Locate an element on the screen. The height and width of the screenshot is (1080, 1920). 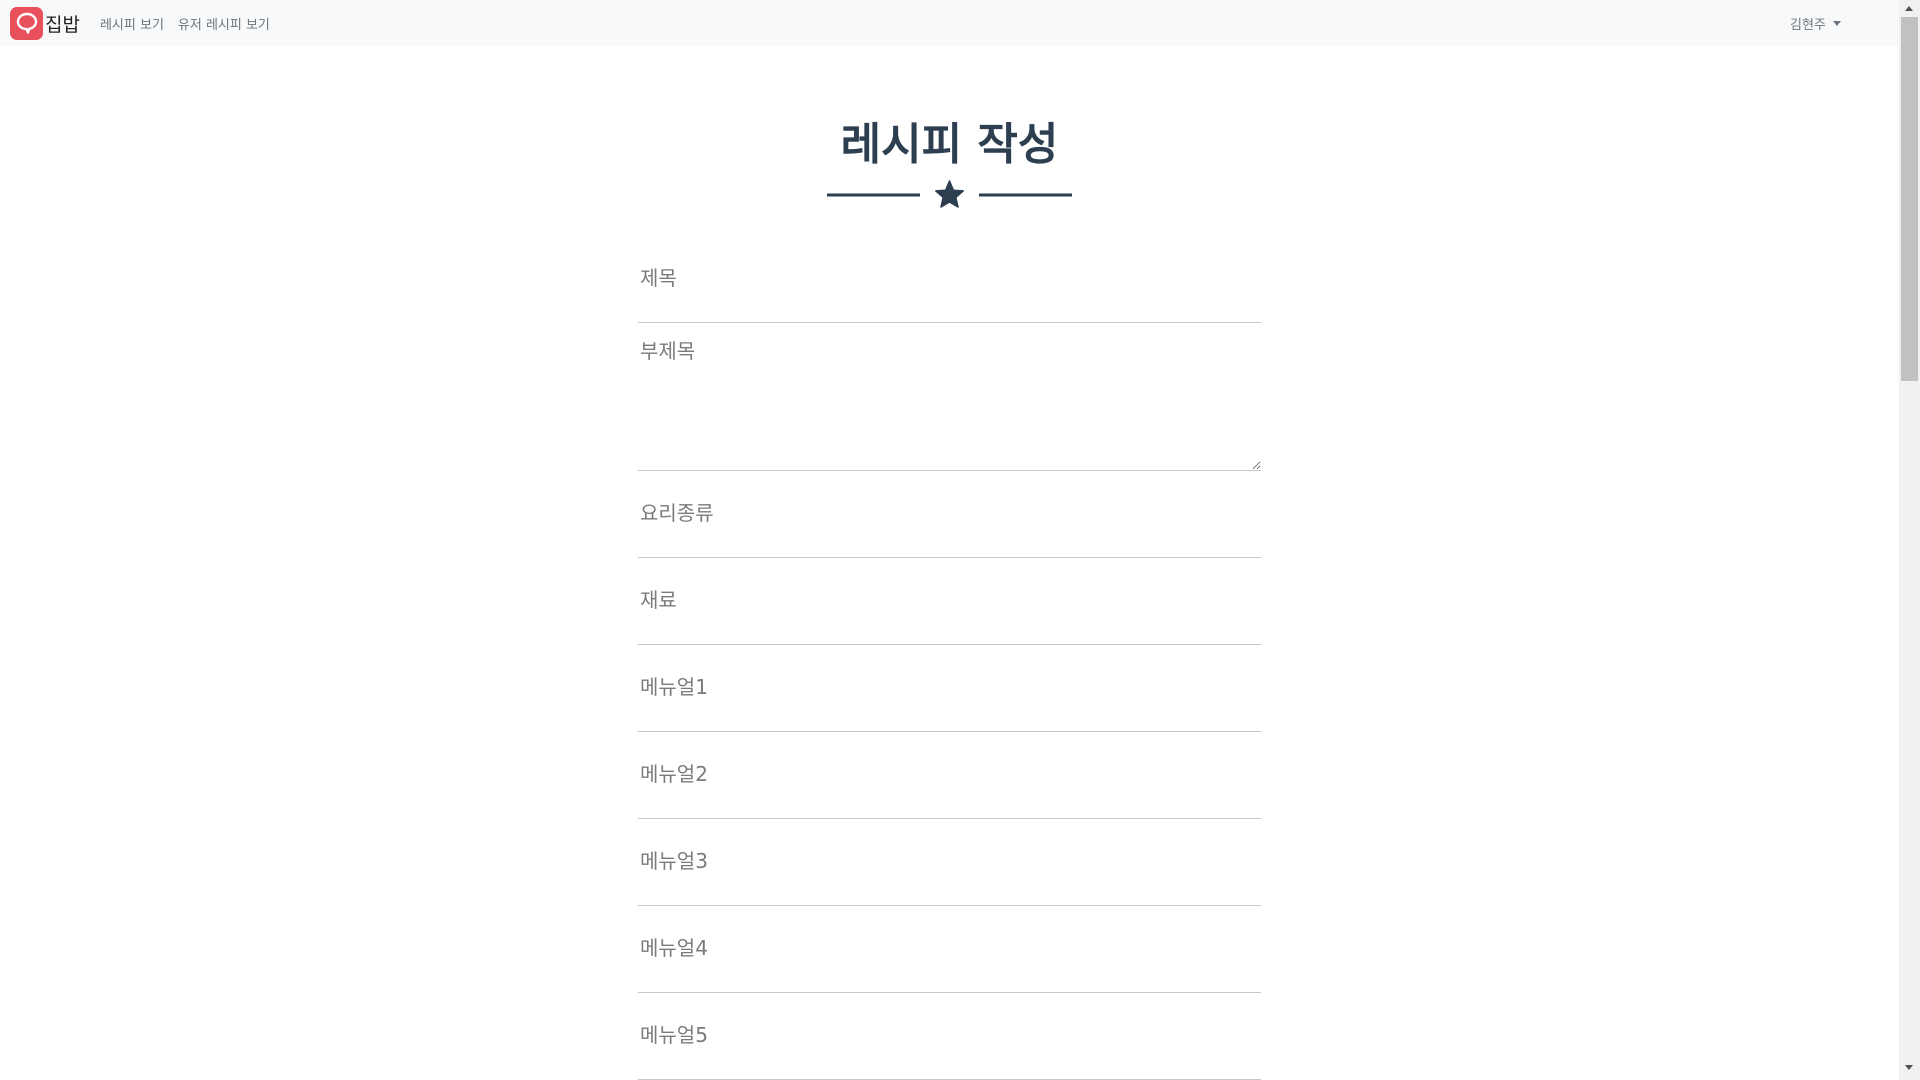
brand-link: 집밥 is located at coordinates (45, 23).